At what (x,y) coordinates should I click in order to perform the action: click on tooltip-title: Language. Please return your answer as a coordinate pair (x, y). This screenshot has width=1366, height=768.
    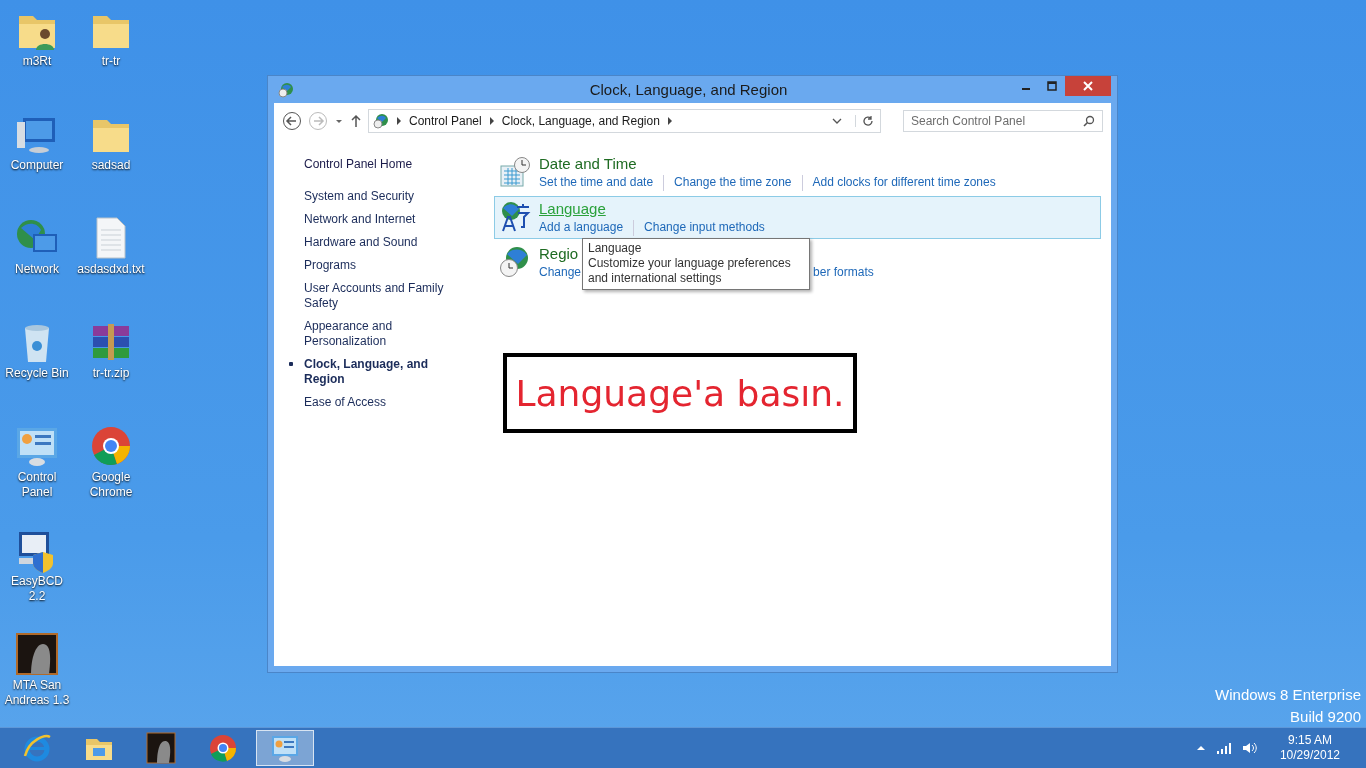
    Looking at the image, I should click on (615, 248).